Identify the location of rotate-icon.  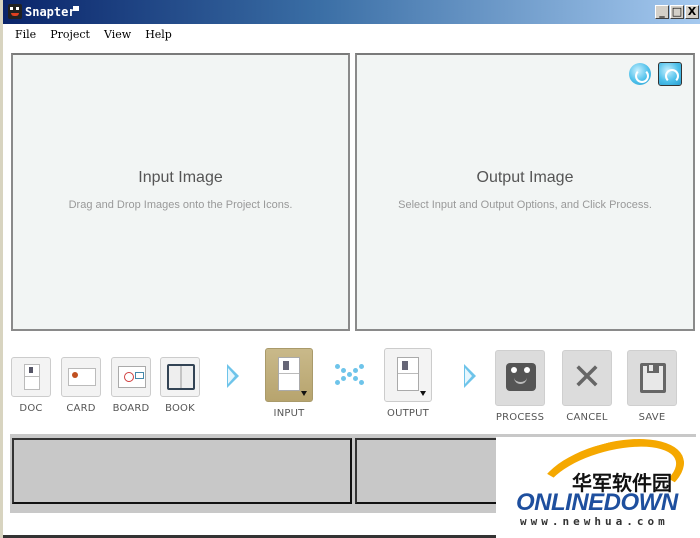
(640, 74).